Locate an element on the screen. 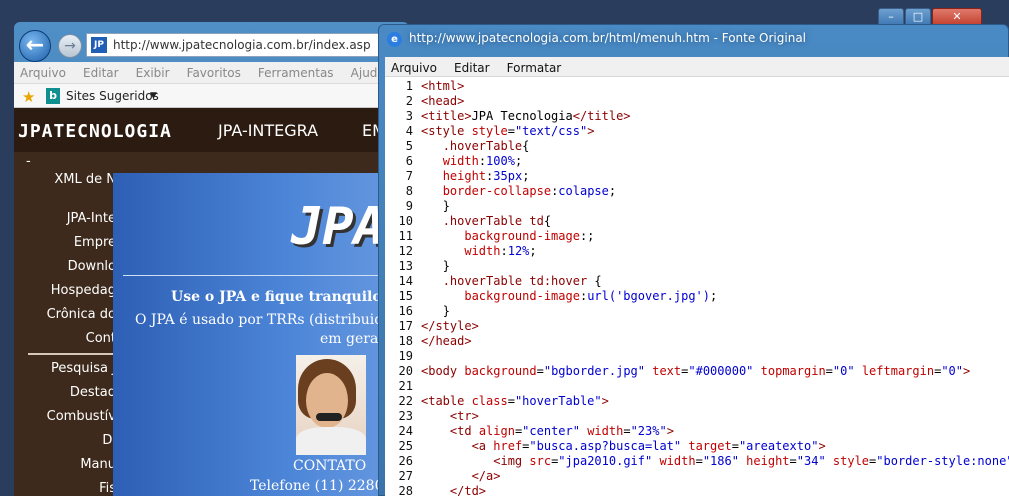 The height and width of the screenshot is (496, 1009). sidebar-item-hospedagem: Hospedag is located at coordinates (83, 290).